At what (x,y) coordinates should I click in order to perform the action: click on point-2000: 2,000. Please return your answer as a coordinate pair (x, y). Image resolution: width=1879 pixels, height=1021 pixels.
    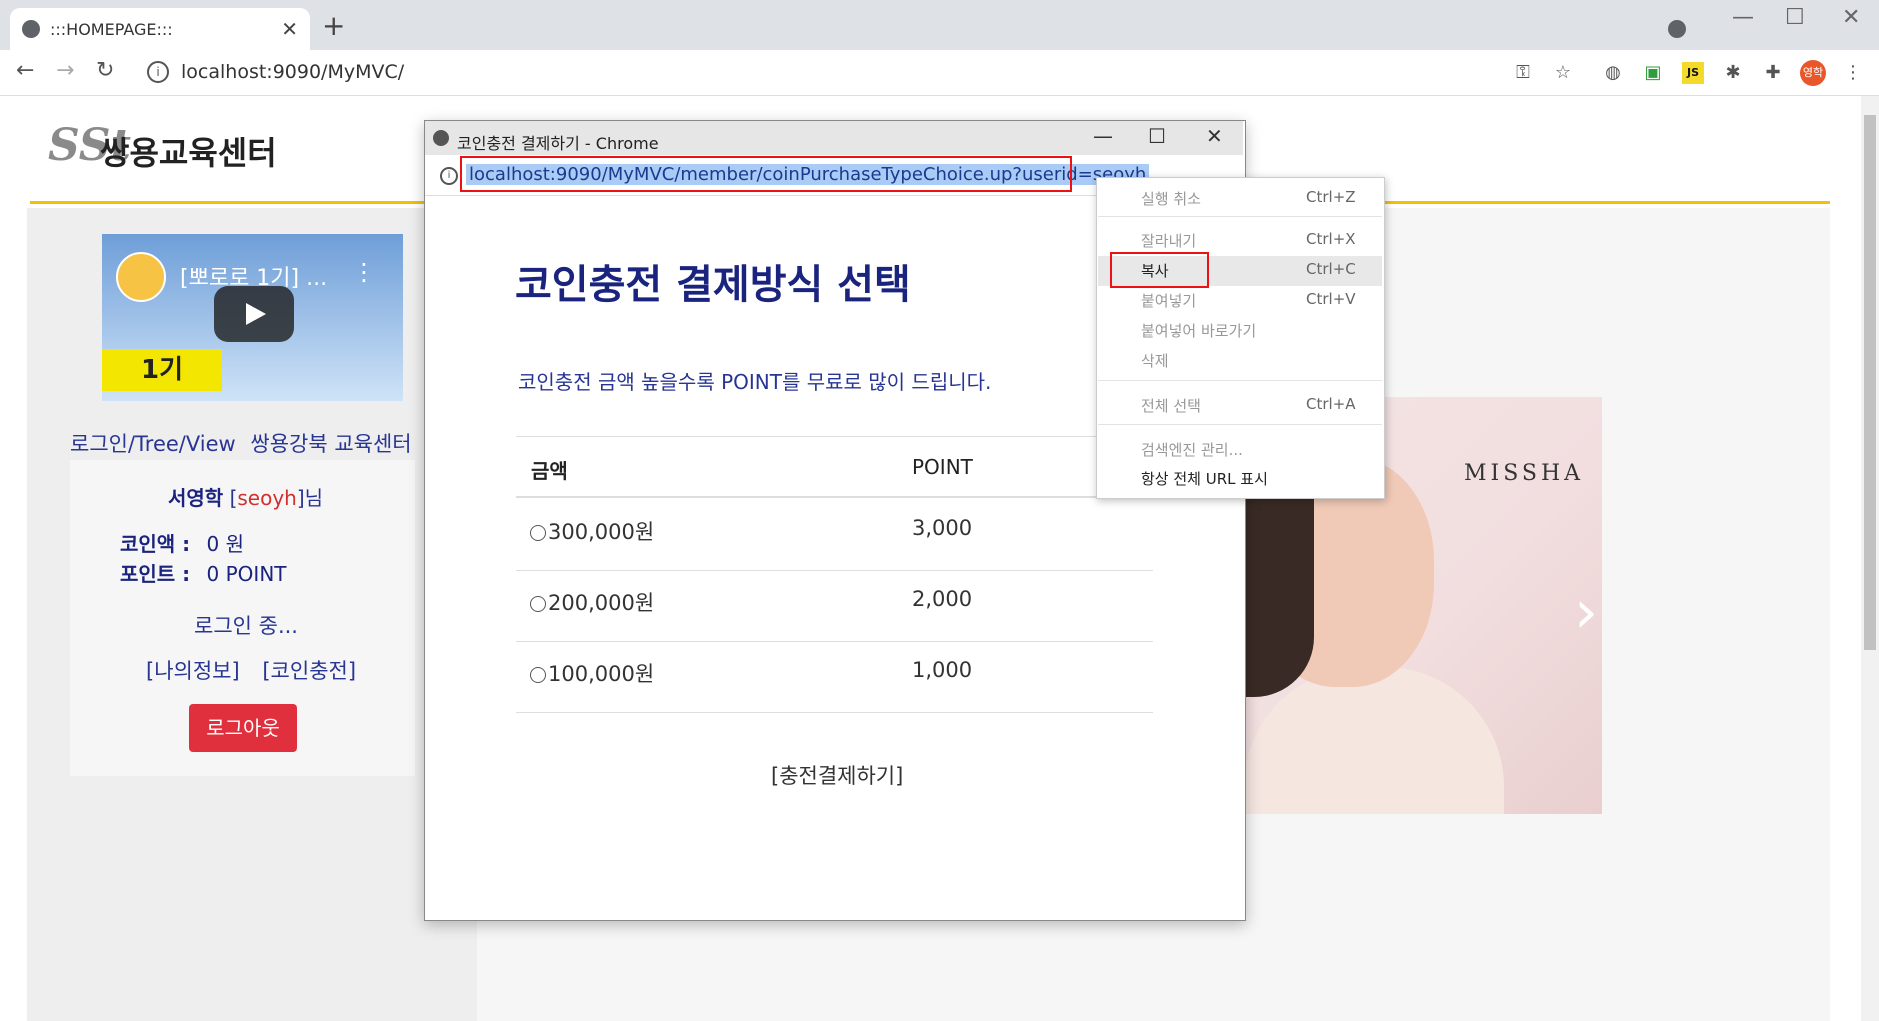
    Looking at the image, I should click on (942, 599).